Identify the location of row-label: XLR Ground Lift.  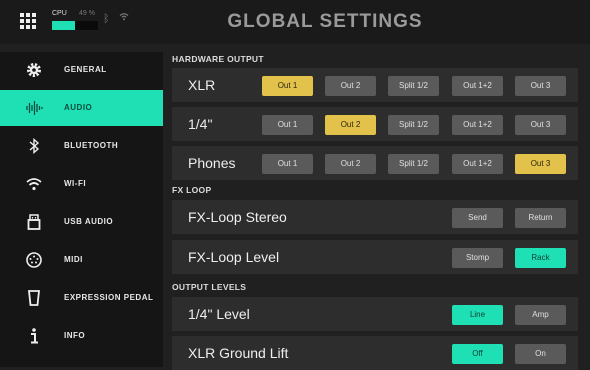
(238, 353).